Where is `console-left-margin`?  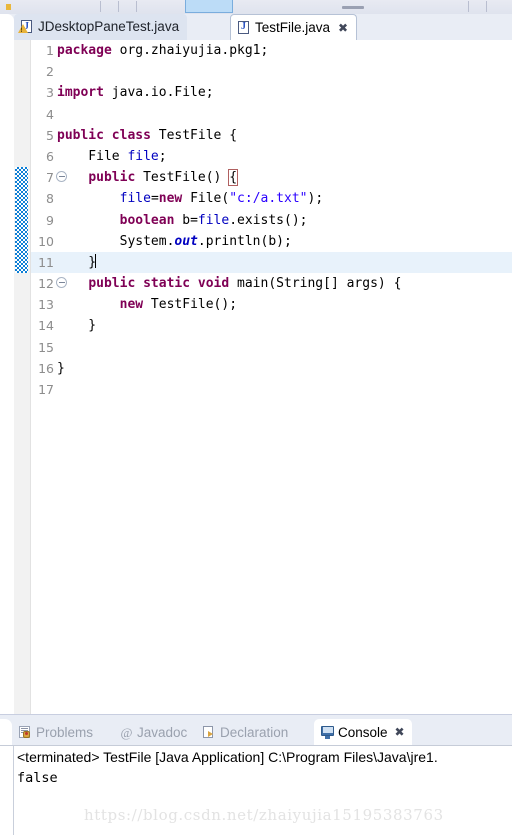 console-left-margin is located at coordinates (6, 790).